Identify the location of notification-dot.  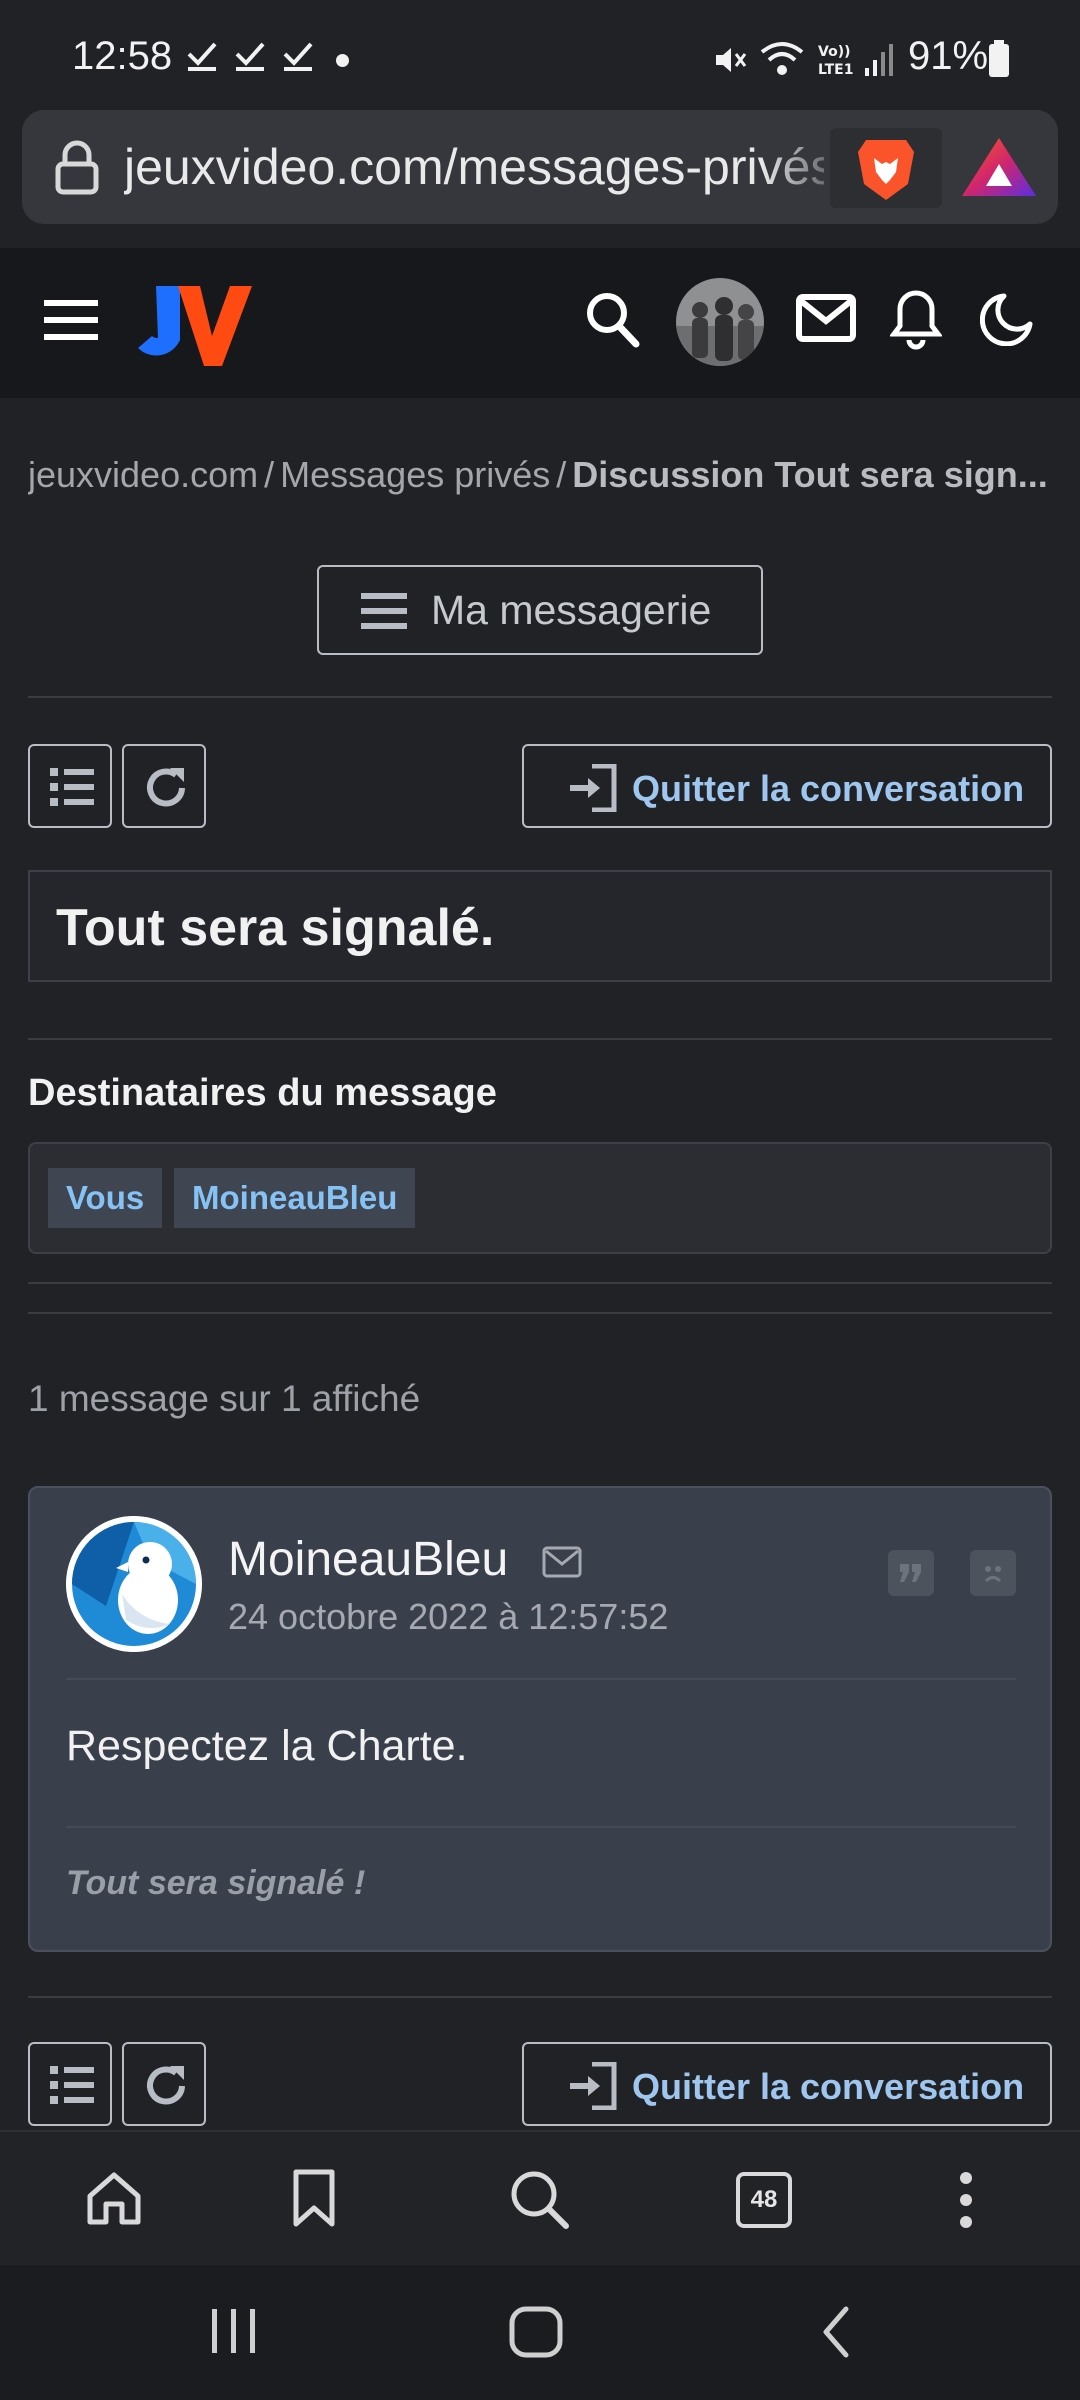
(342, 60).